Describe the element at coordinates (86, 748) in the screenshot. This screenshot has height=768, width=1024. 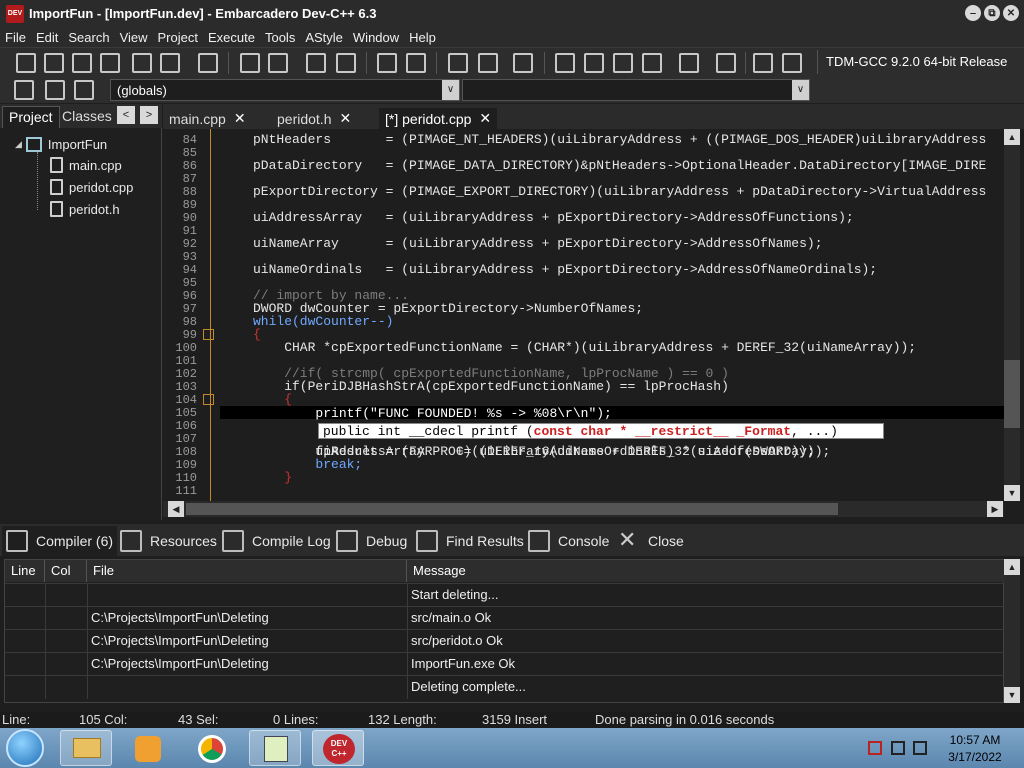
I see `explorer-taskbar-button` at that location.